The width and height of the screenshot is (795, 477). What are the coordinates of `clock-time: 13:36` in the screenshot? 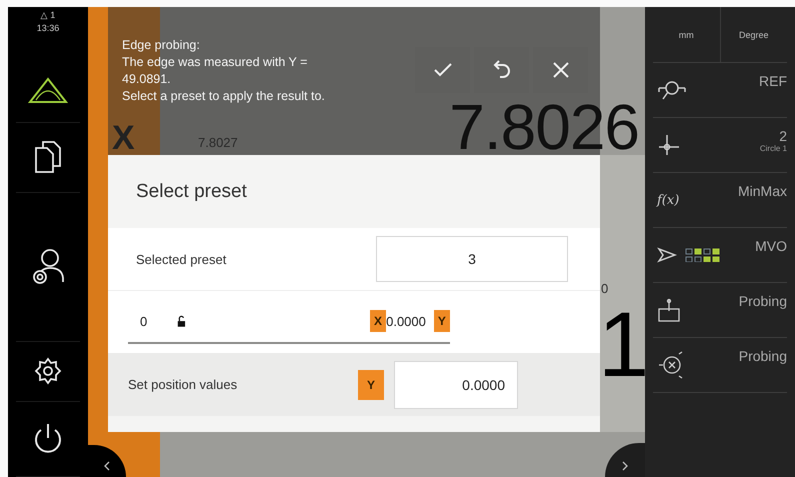 It's located at (48, 28).